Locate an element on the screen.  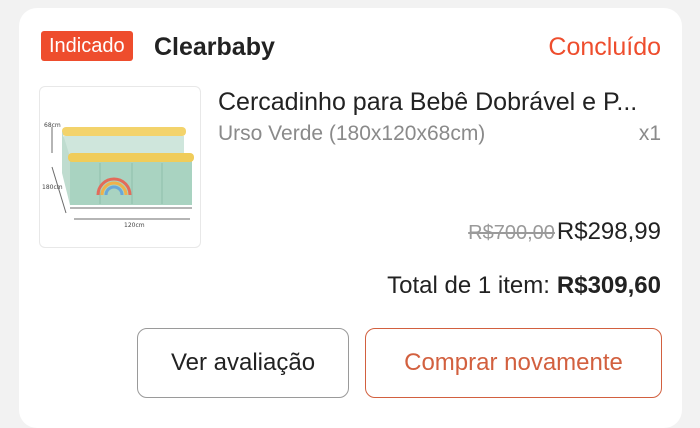
product-quantity: x1 is located at coordinates (649, 133).